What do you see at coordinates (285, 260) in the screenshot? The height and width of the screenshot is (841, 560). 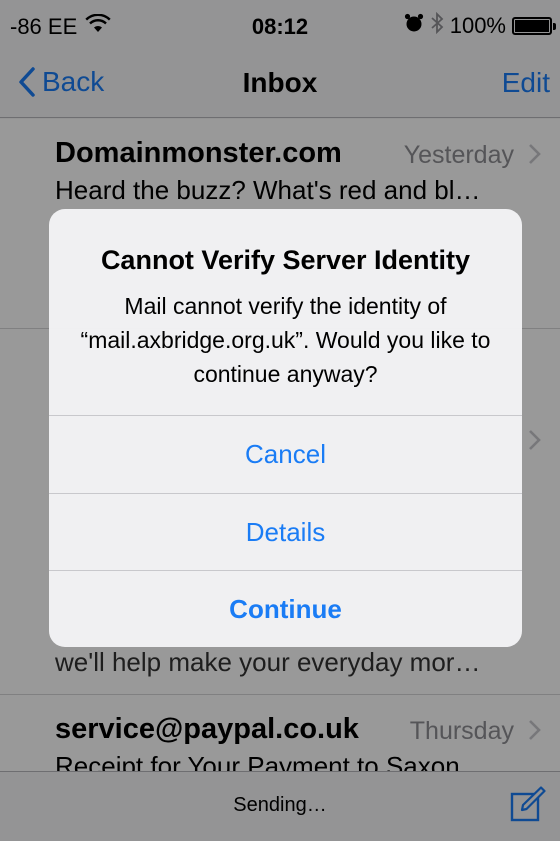 I see `alert-title: Cannot Verify Server Identity` at bounding box center [285, 260].